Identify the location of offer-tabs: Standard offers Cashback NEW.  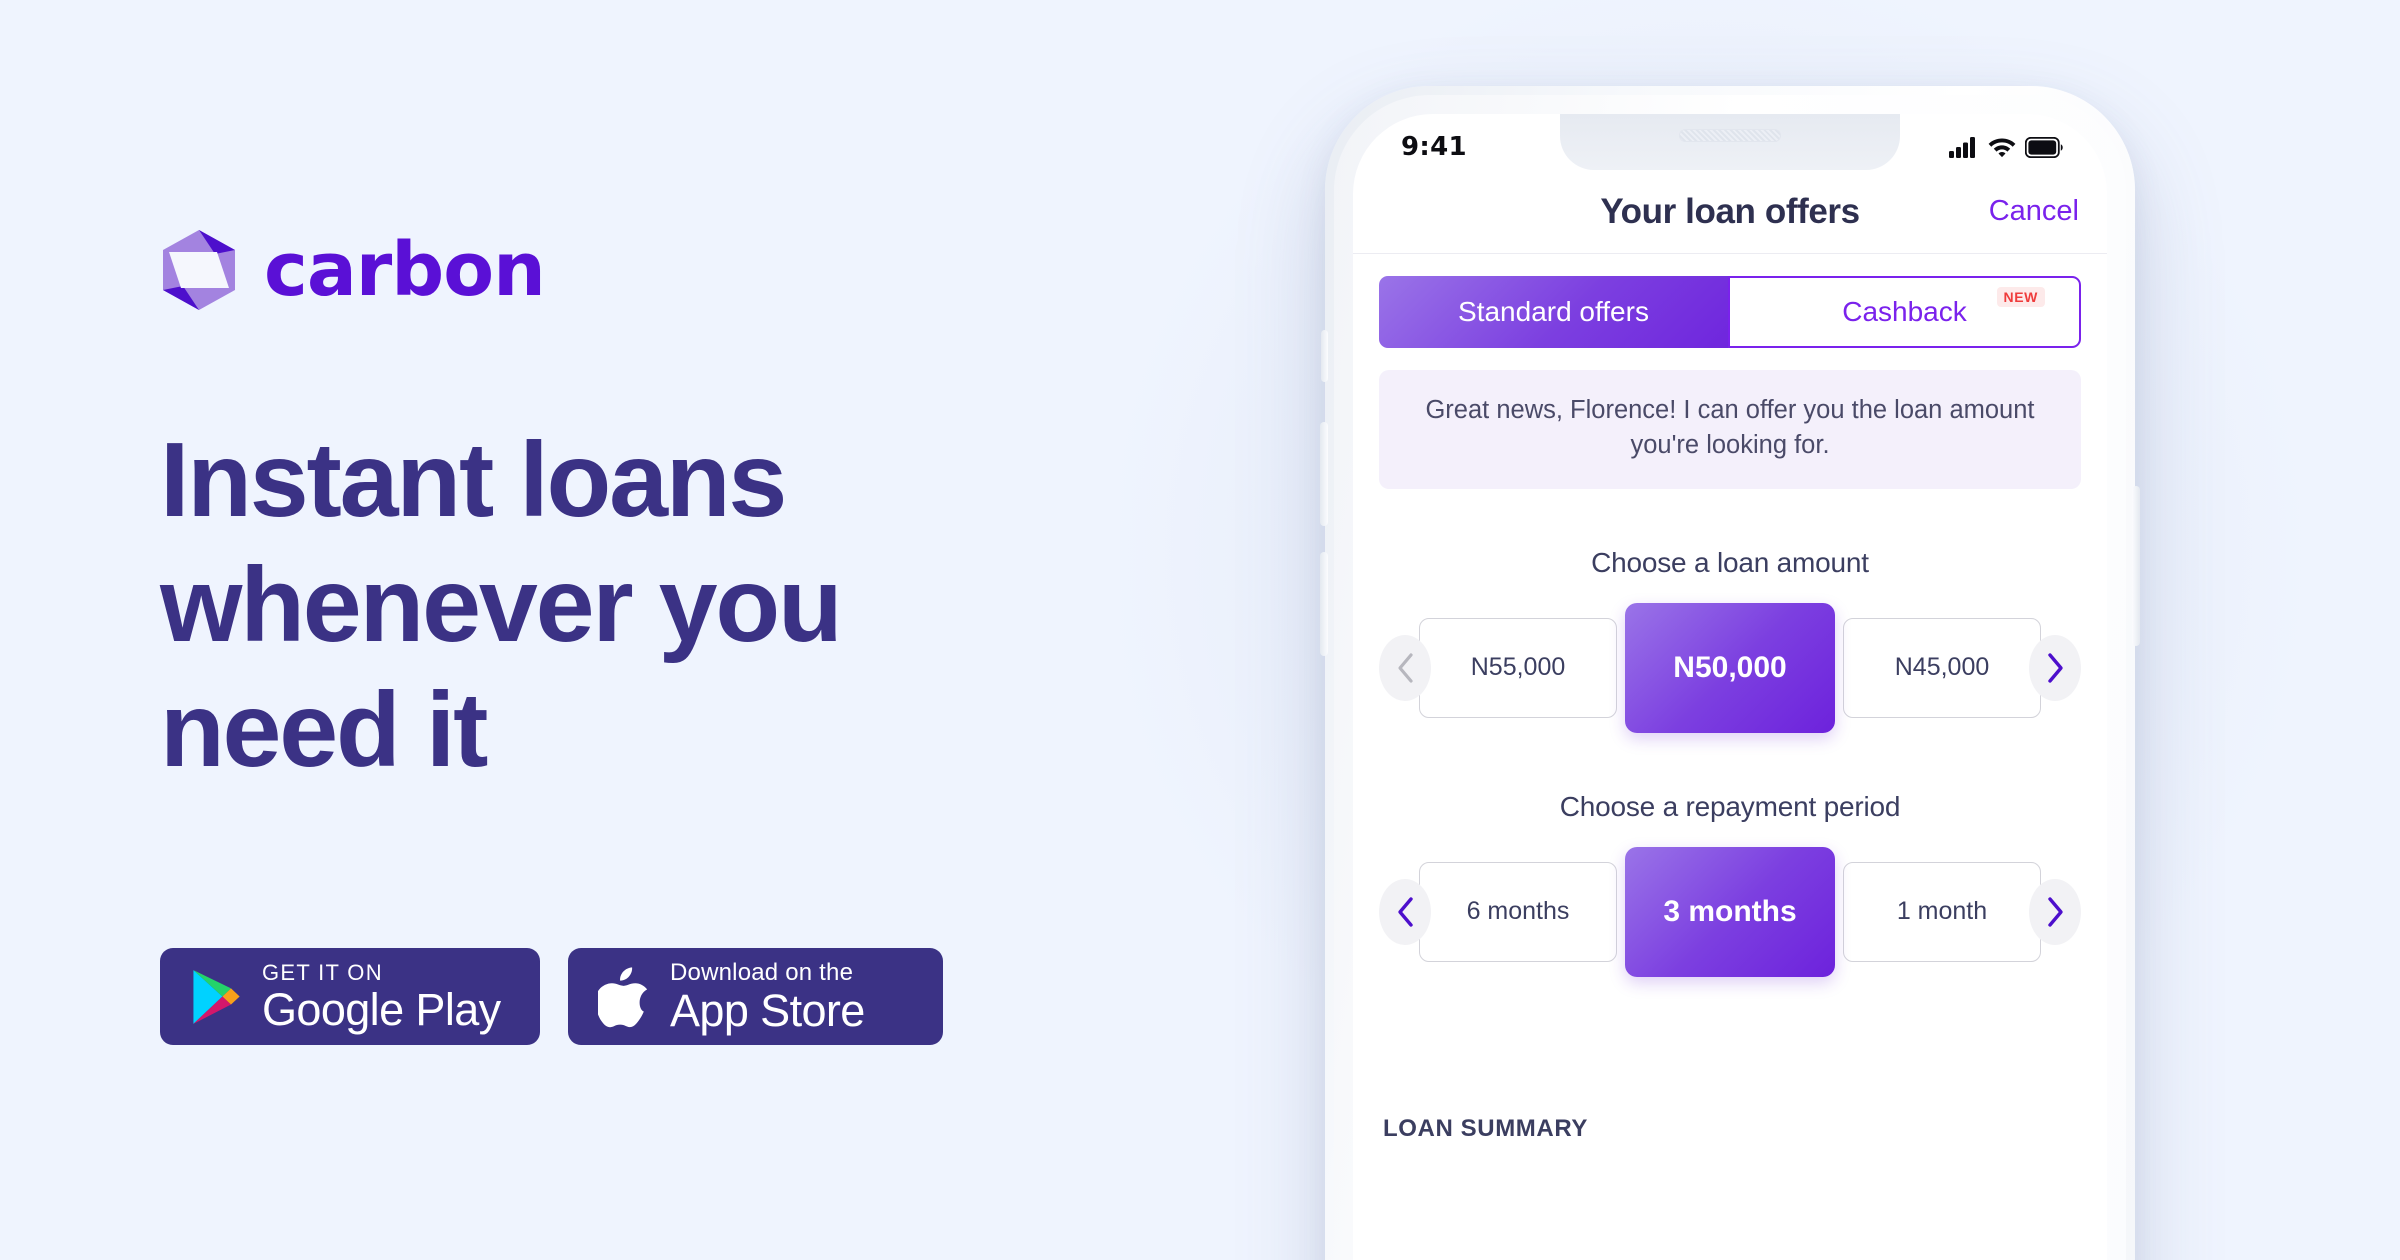
(1730, 312).